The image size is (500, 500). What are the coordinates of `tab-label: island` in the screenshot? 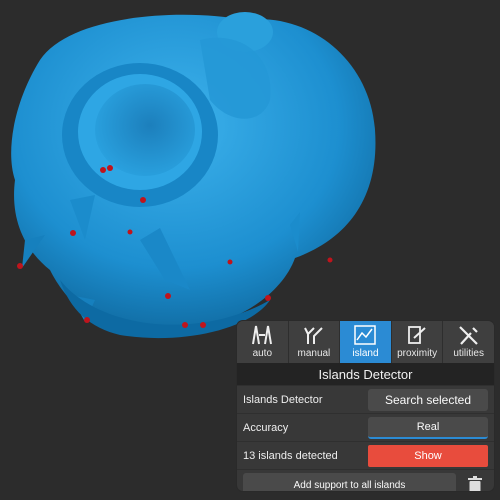 It's located at (365, 353).